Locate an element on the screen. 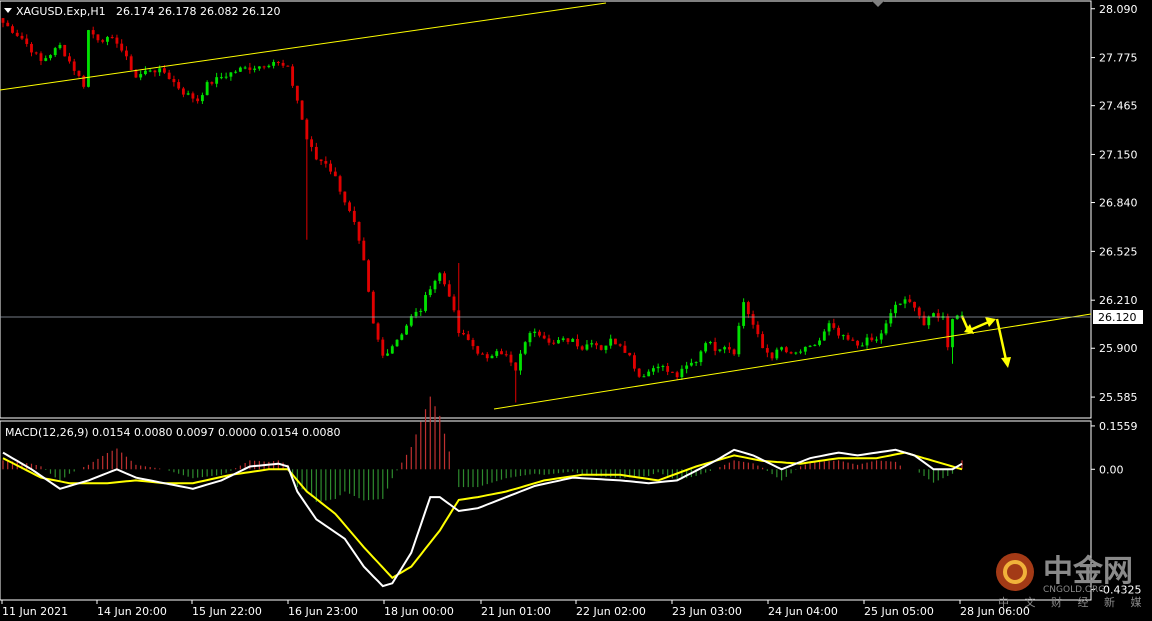  watermark: 中金网 CNGOLD.ORG 中 文 财 经 新 媒 体 is located at coordinates (1074, 581).